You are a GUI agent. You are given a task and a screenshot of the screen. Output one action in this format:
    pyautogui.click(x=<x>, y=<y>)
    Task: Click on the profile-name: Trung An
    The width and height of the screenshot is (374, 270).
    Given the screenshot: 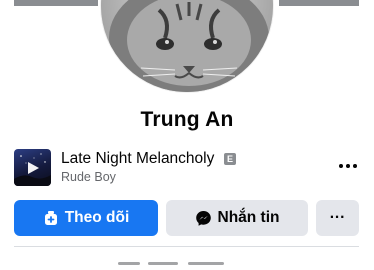 What is the action you would take?
    pyautogui.click(x=187, y=119)
    